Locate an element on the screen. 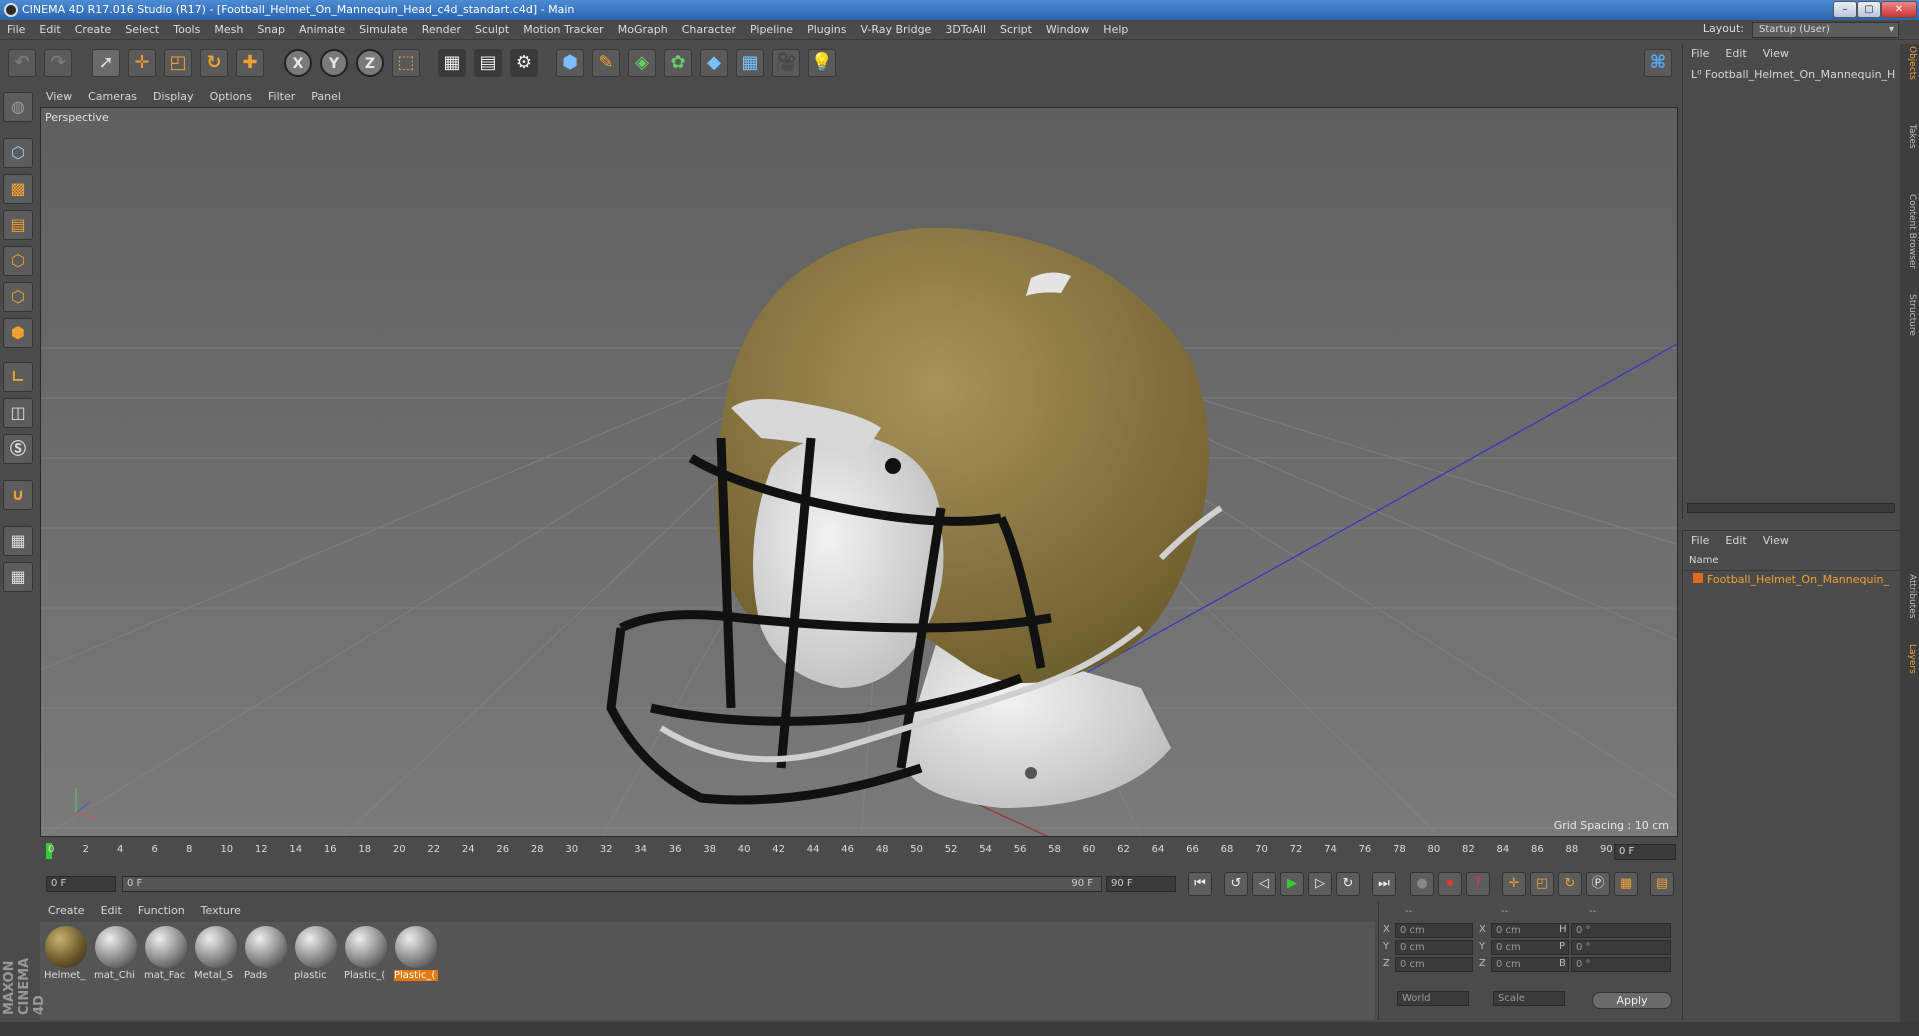 Image resolution: width=1919 pixels, height=1036 pixels. light-icon: 💡 is located at coordinates (822, 63).